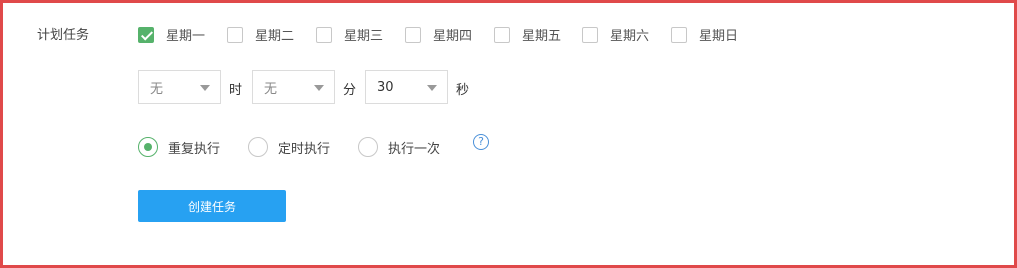 Image resolution: width=1017 pixels, height=268 pixels. Describe the element at coordinates (406, 87) in the screenshot. I see `second-select: 30` at that location.